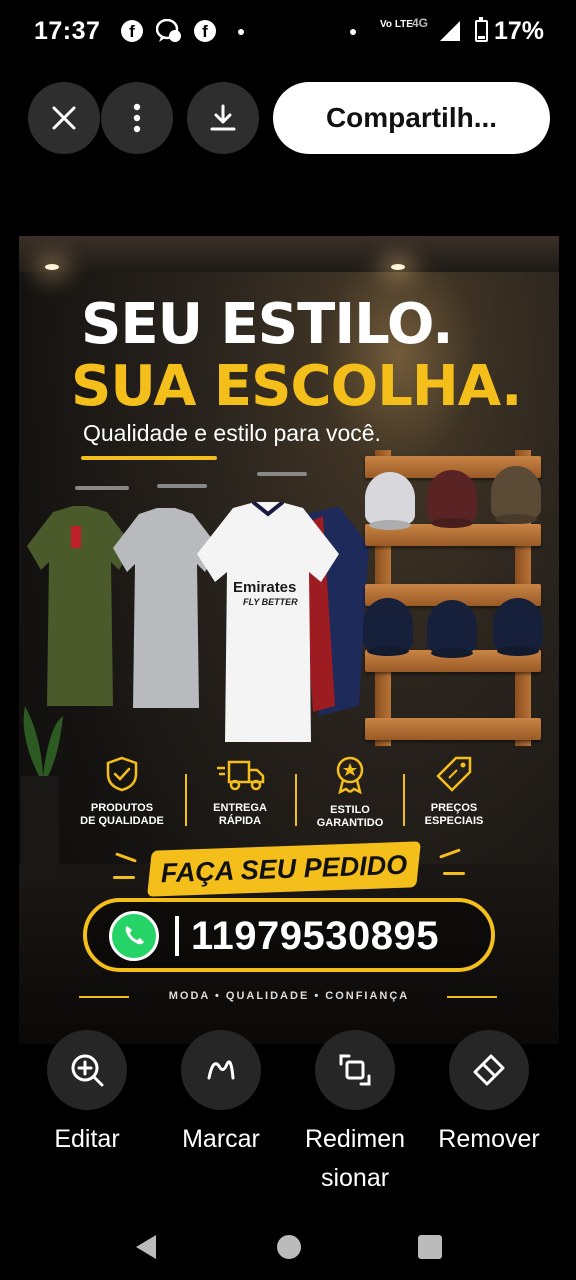  I want to click on markup-pen-icon, so click(221, 1070).